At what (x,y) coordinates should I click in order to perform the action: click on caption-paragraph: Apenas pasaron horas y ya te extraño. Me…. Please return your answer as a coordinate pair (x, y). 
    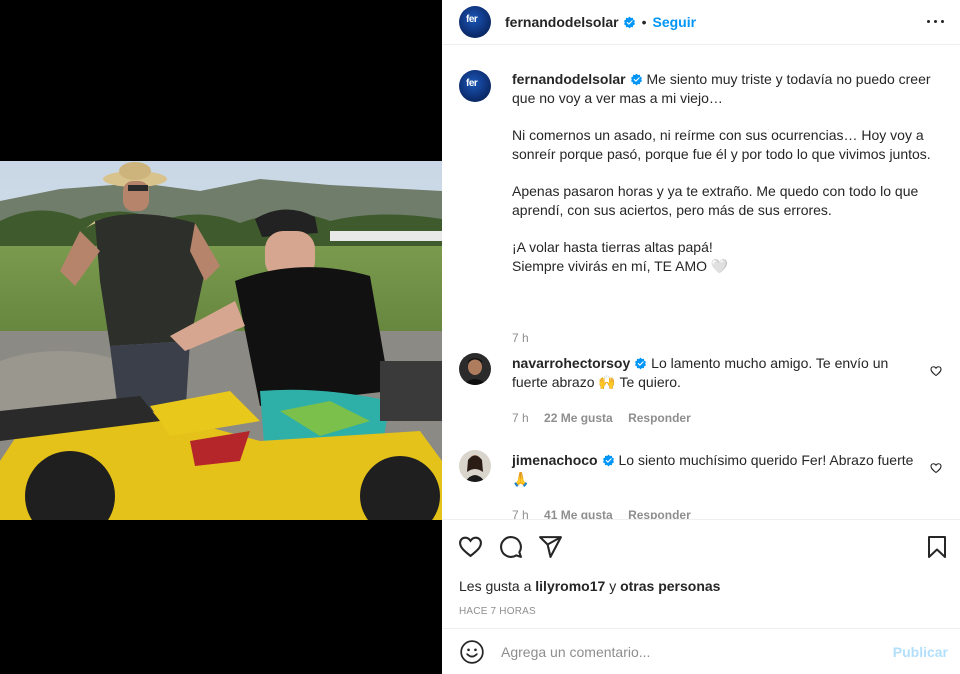
    Looking at the image, I should click on (715, 200).